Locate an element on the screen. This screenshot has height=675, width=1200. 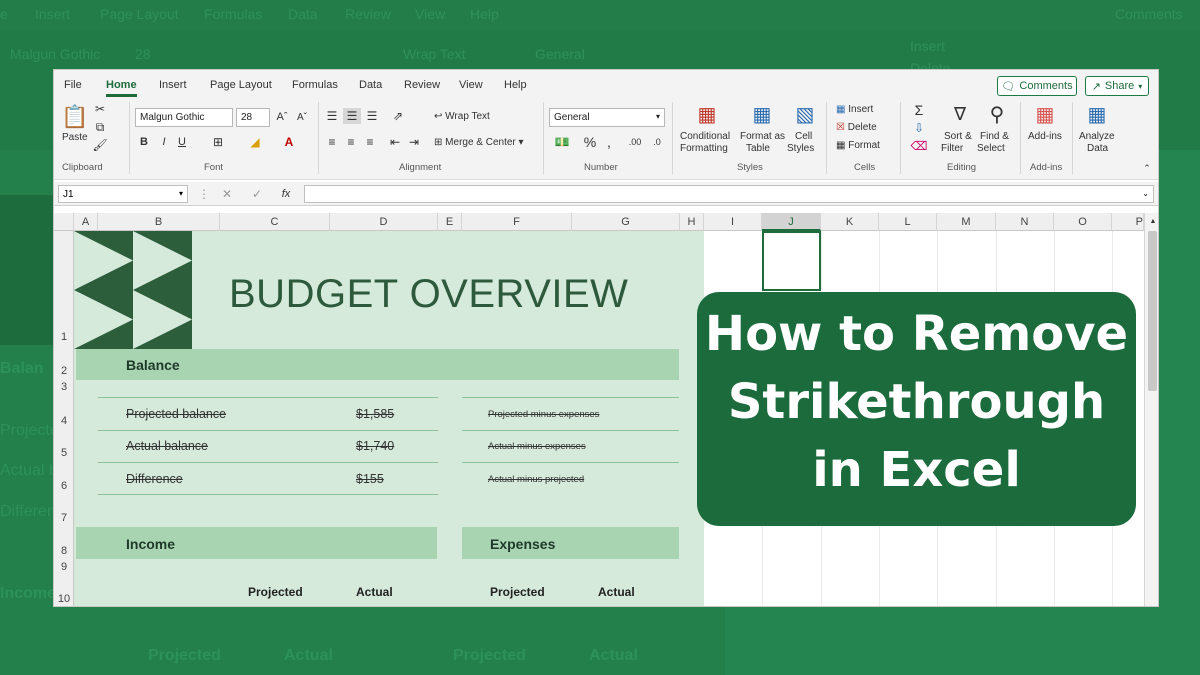
col-header-h: H is located at coordinates (692, 222).